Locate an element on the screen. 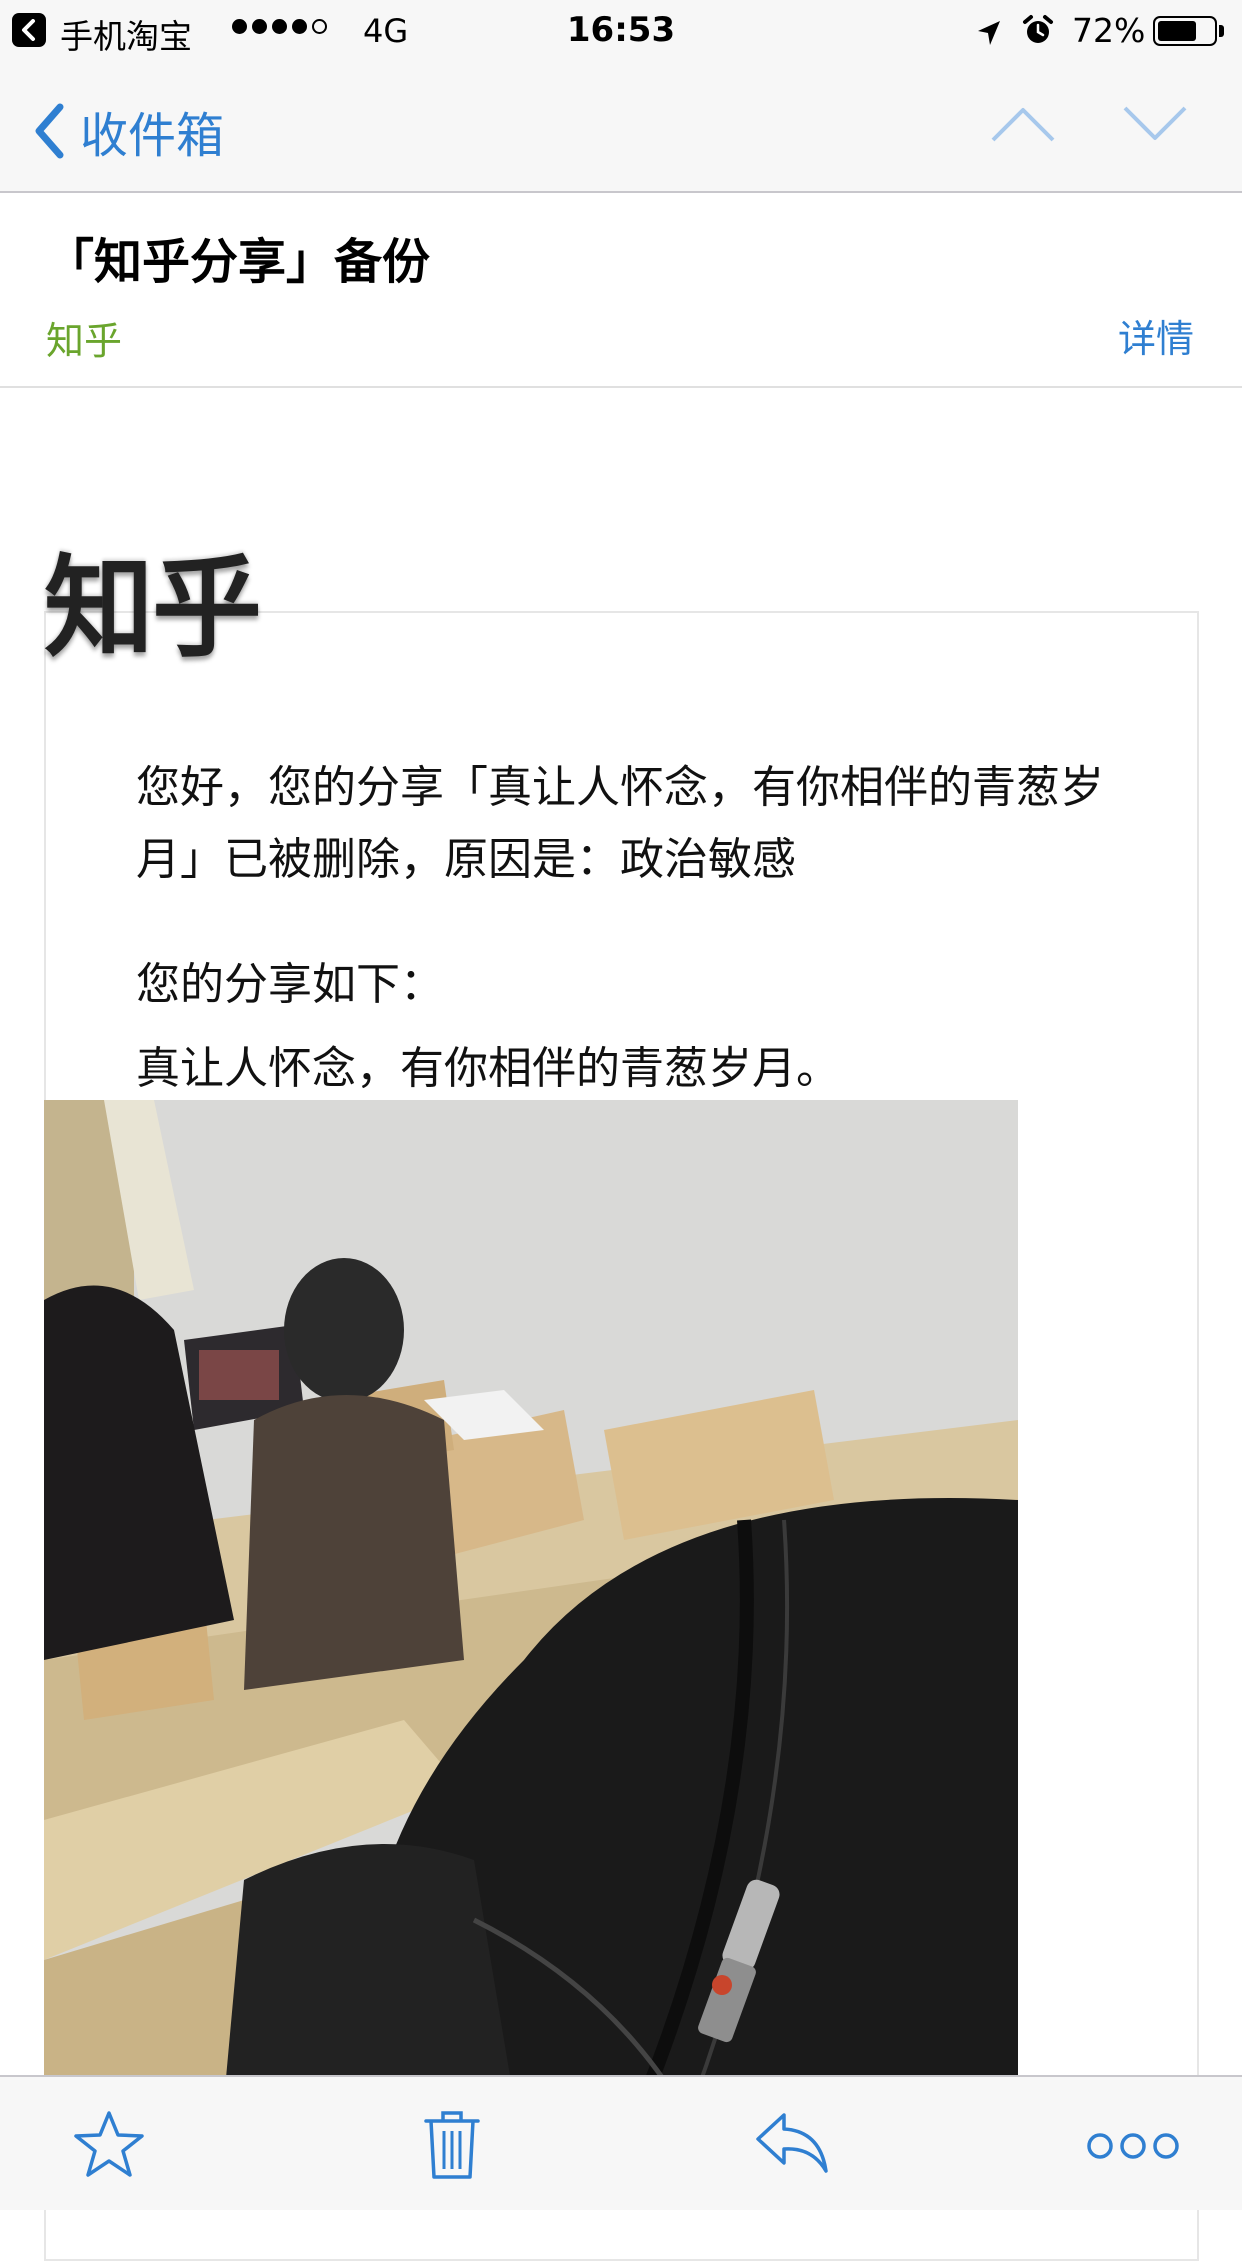  divider is located at coordinates (621, 387).